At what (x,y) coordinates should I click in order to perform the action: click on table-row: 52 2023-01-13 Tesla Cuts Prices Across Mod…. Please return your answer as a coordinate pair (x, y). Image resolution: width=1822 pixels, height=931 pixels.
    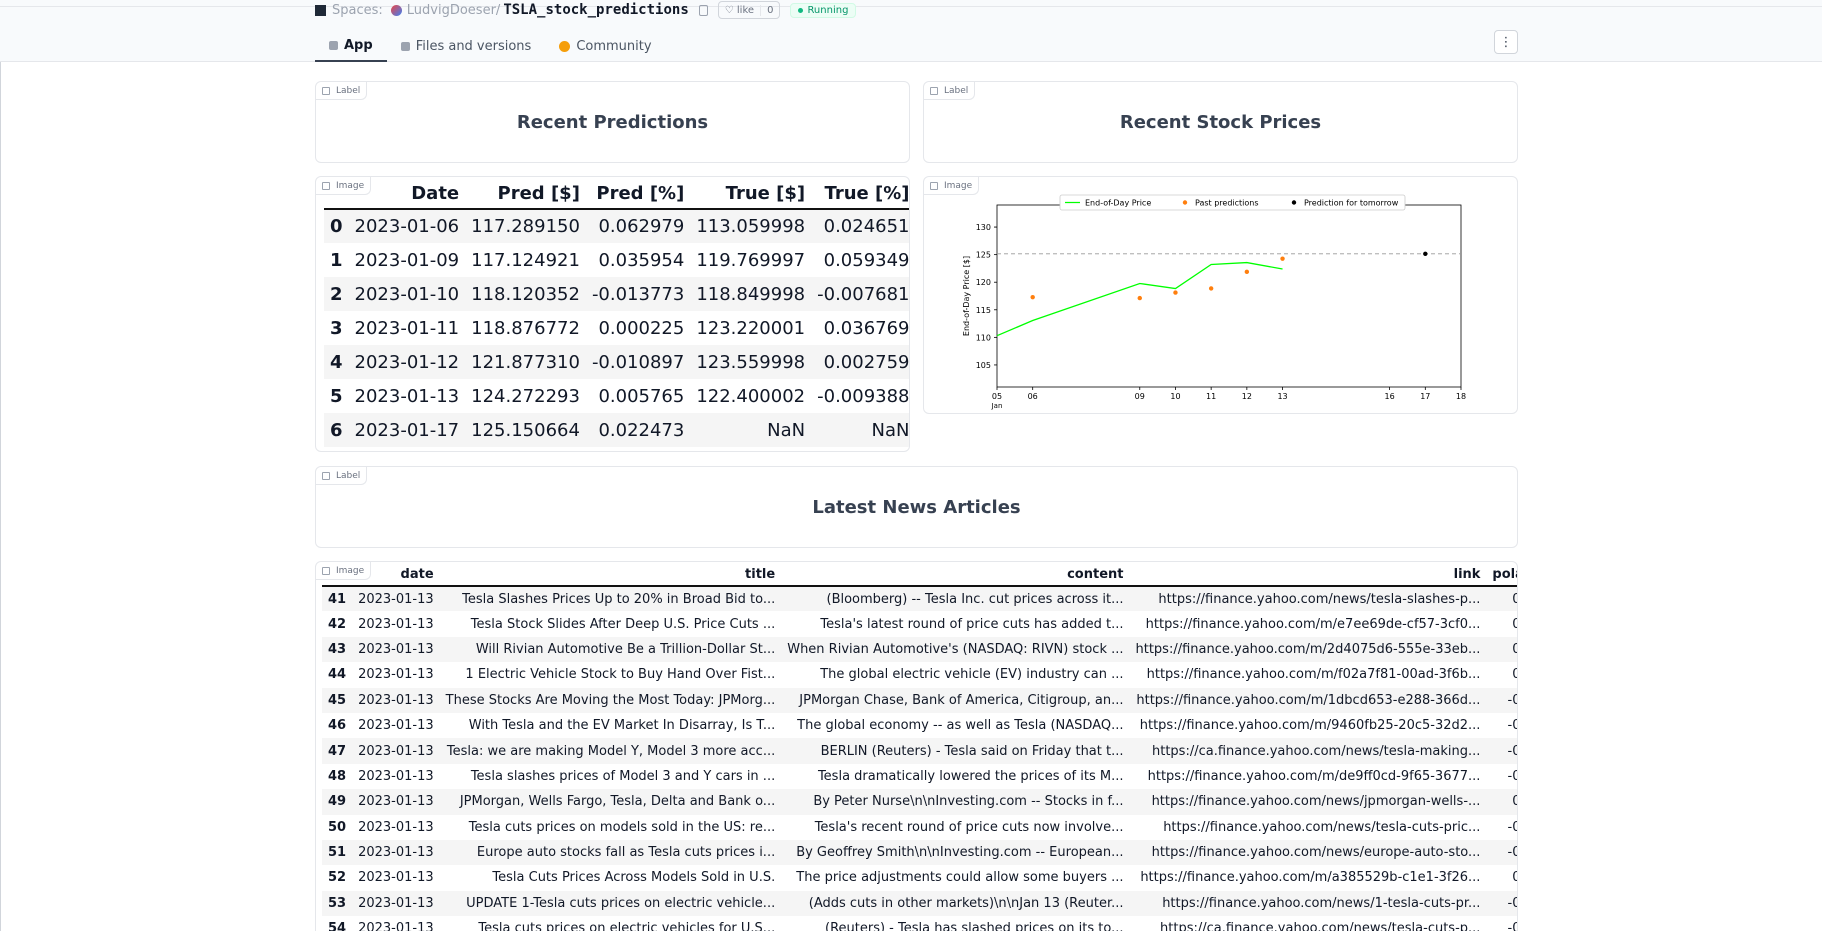
    Looking at the image, I should click on (919, 877).